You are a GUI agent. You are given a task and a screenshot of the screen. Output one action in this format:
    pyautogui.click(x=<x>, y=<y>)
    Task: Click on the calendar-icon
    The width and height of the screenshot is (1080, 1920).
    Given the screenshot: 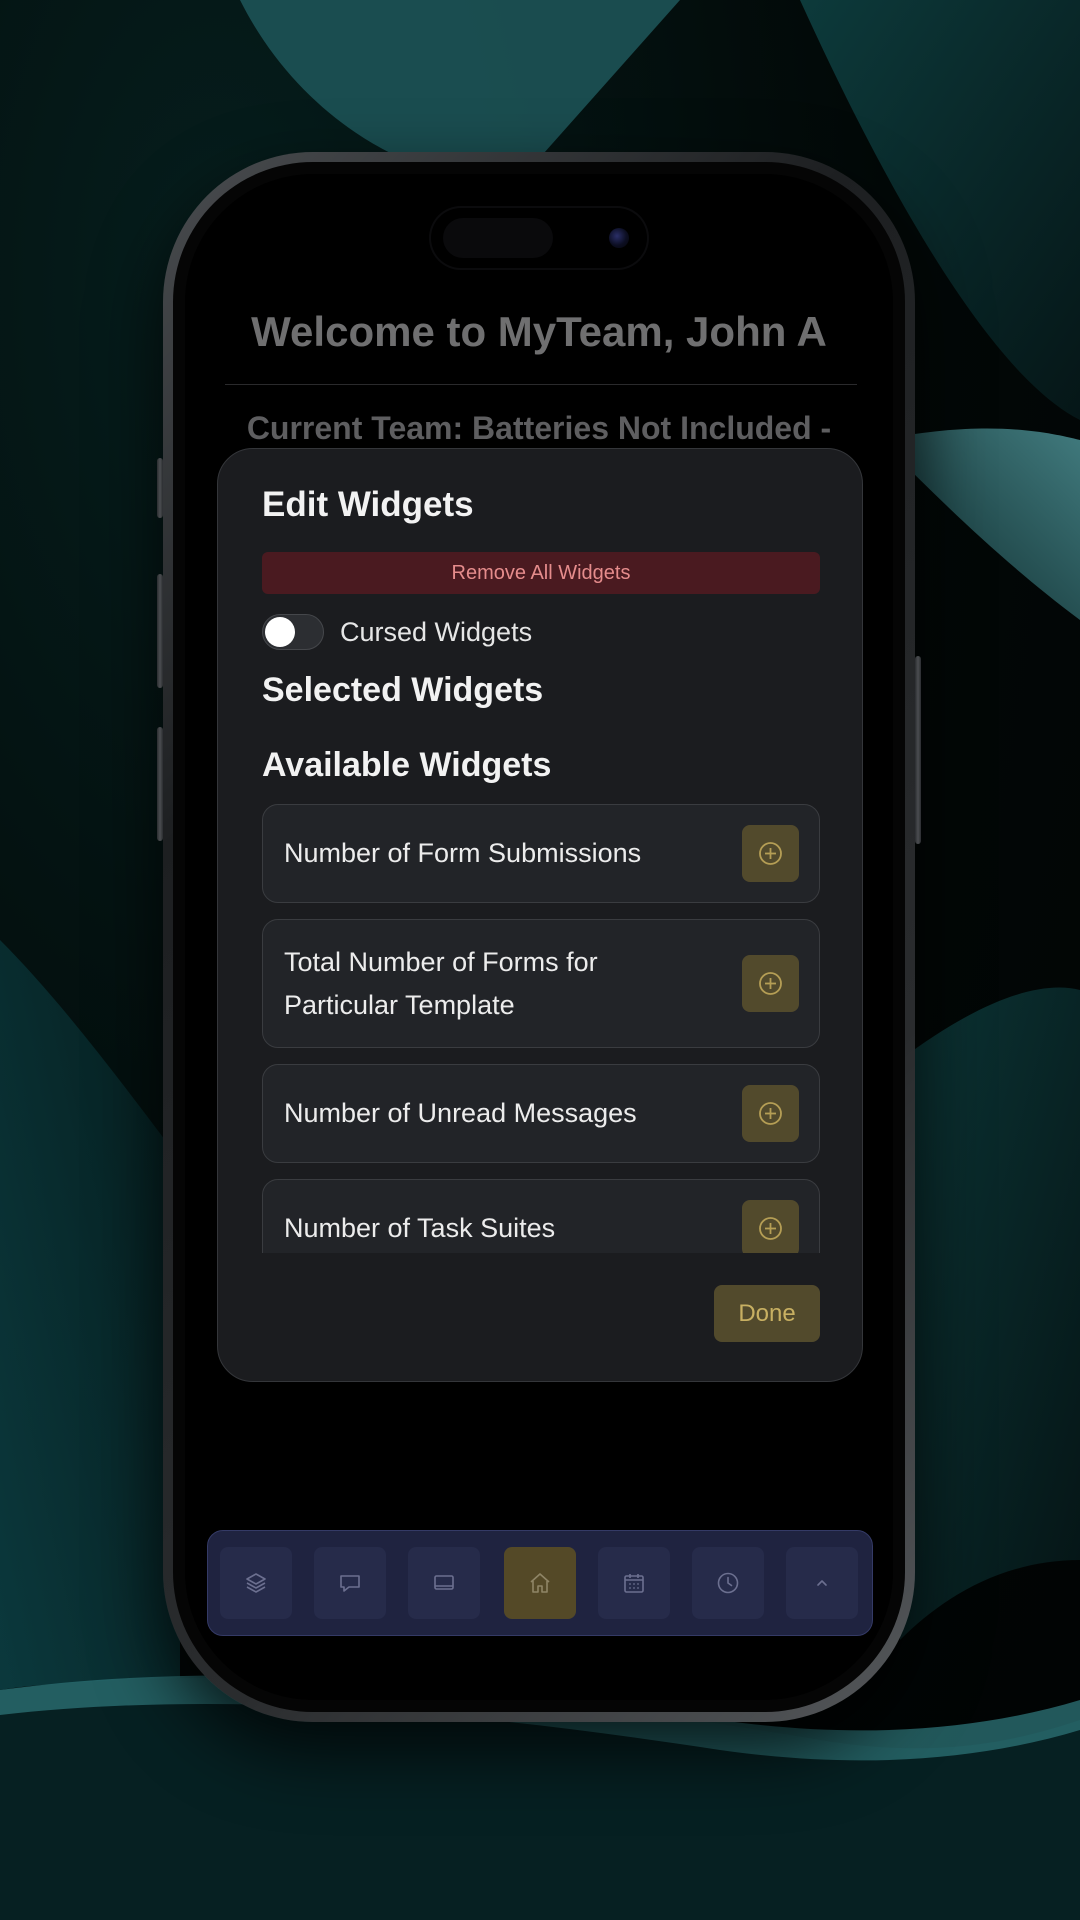 What is the action you would take?
    pyautogui.click(x=634, y=1583)
    